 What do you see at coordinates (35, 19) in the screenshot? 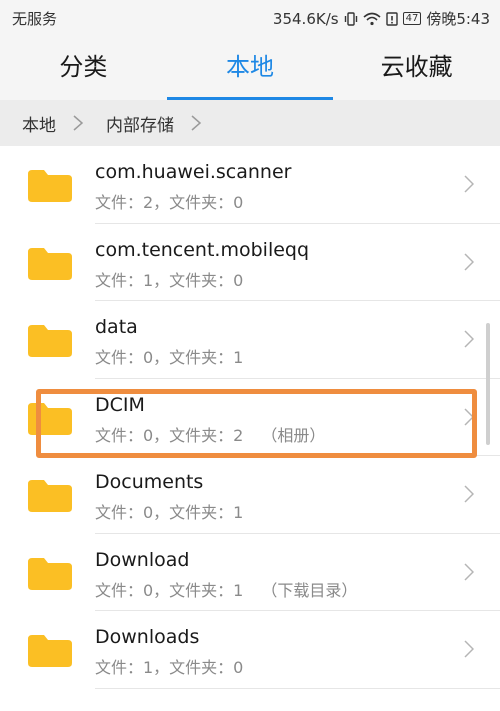
I see `carrier-label: 无服务` at bounding box center [35, 19].